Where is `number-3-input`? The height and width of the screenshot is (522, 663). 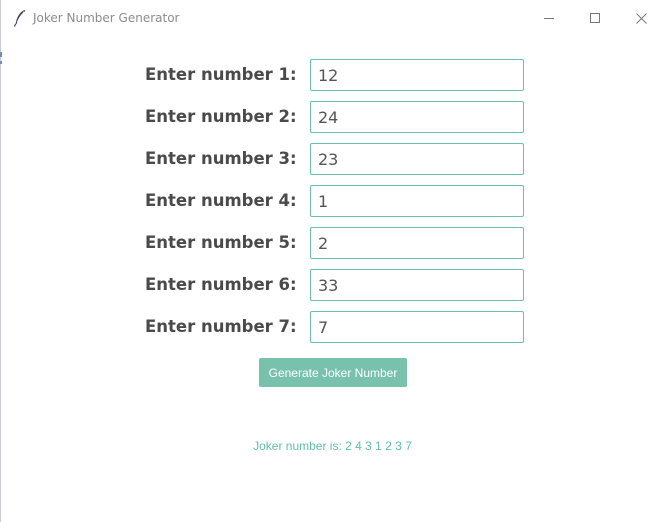
number-3-input is located at coordinates (417, 159).